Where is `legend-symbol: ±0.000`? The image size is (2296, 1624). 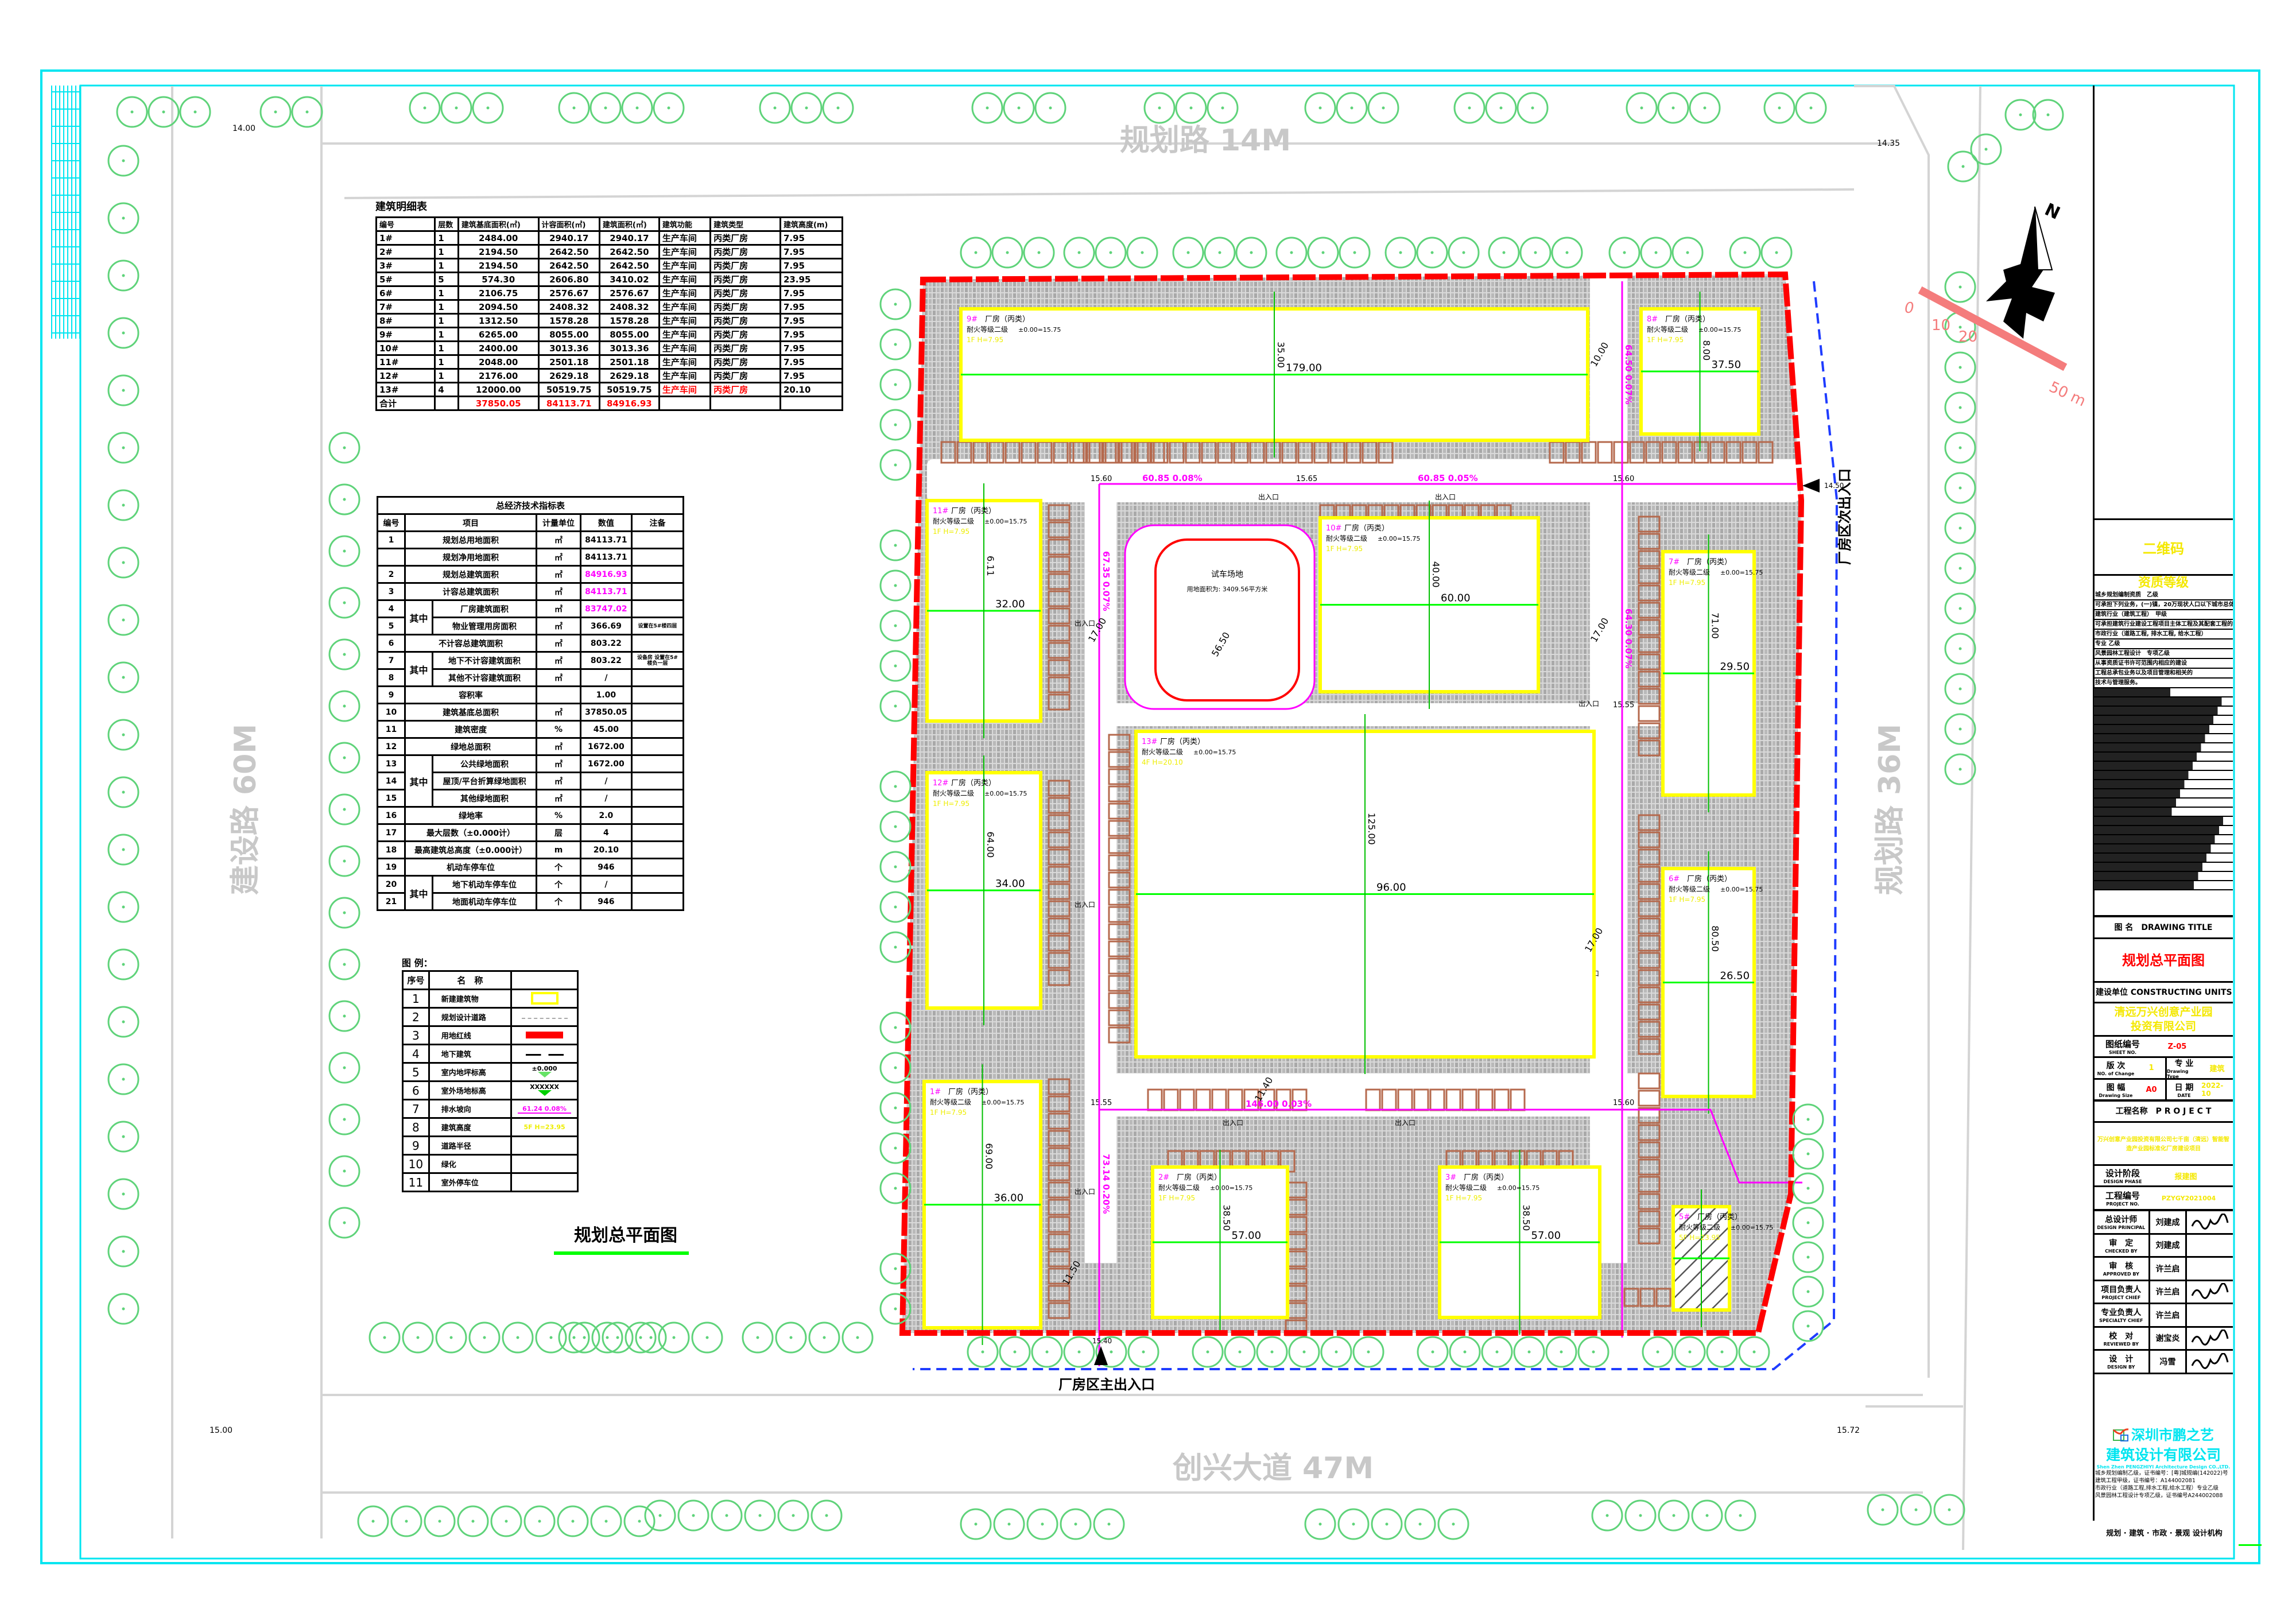 legend-symbol: ±0.000 is located at coordinates (544, 1072).